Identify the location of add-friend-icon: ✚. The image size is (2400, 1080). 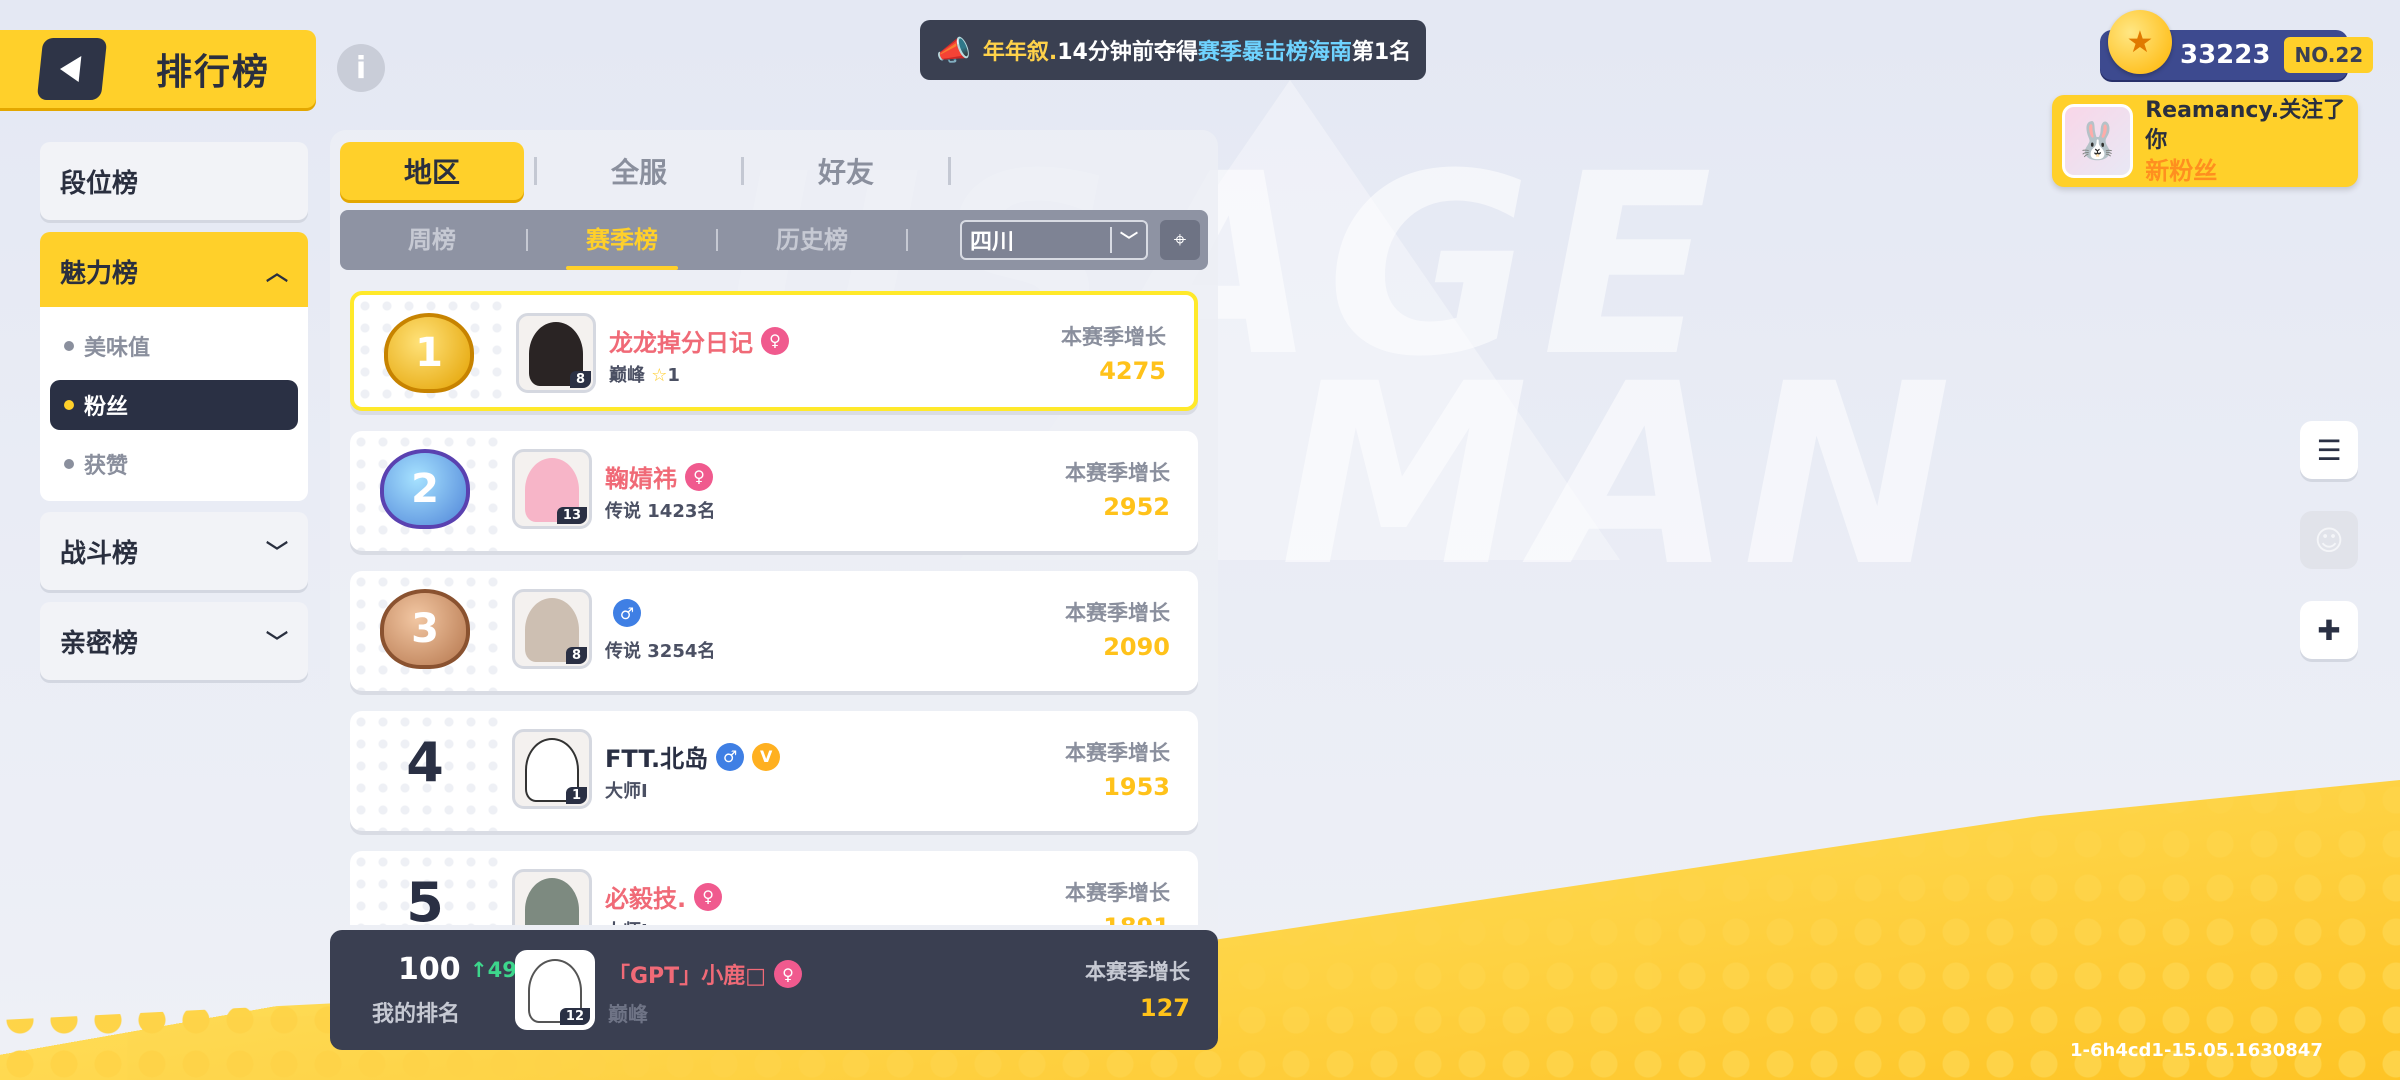
(2329, 630).